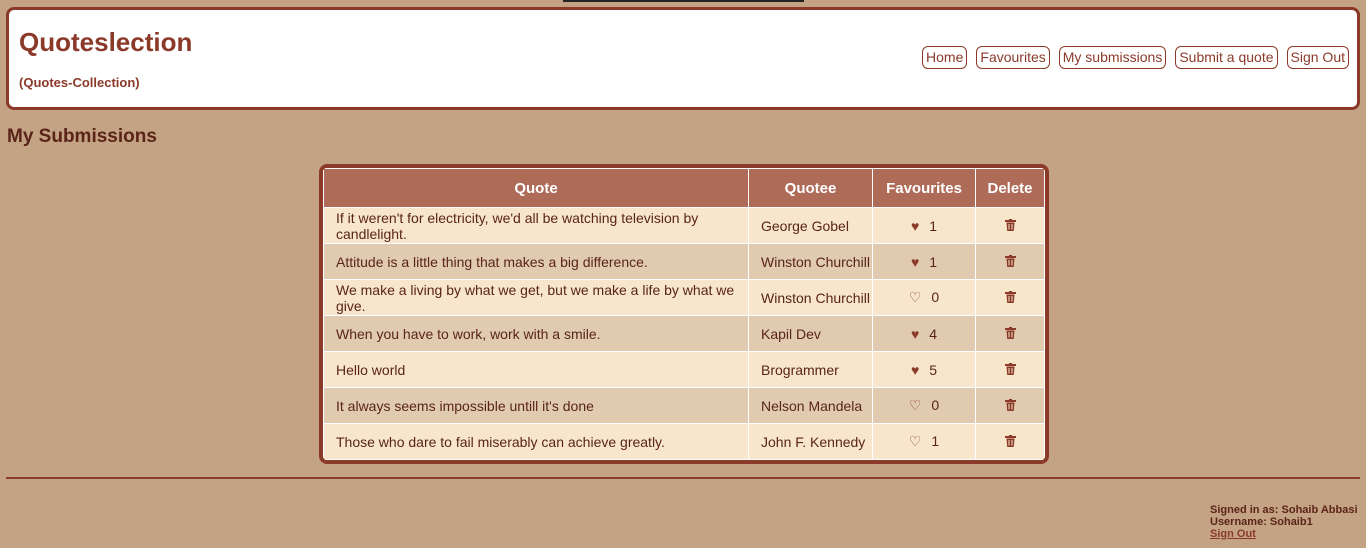 The image size is (1366, 548). I want to click on table-header-row: Quote Quotee Favourites Delete, so click(684, 188).